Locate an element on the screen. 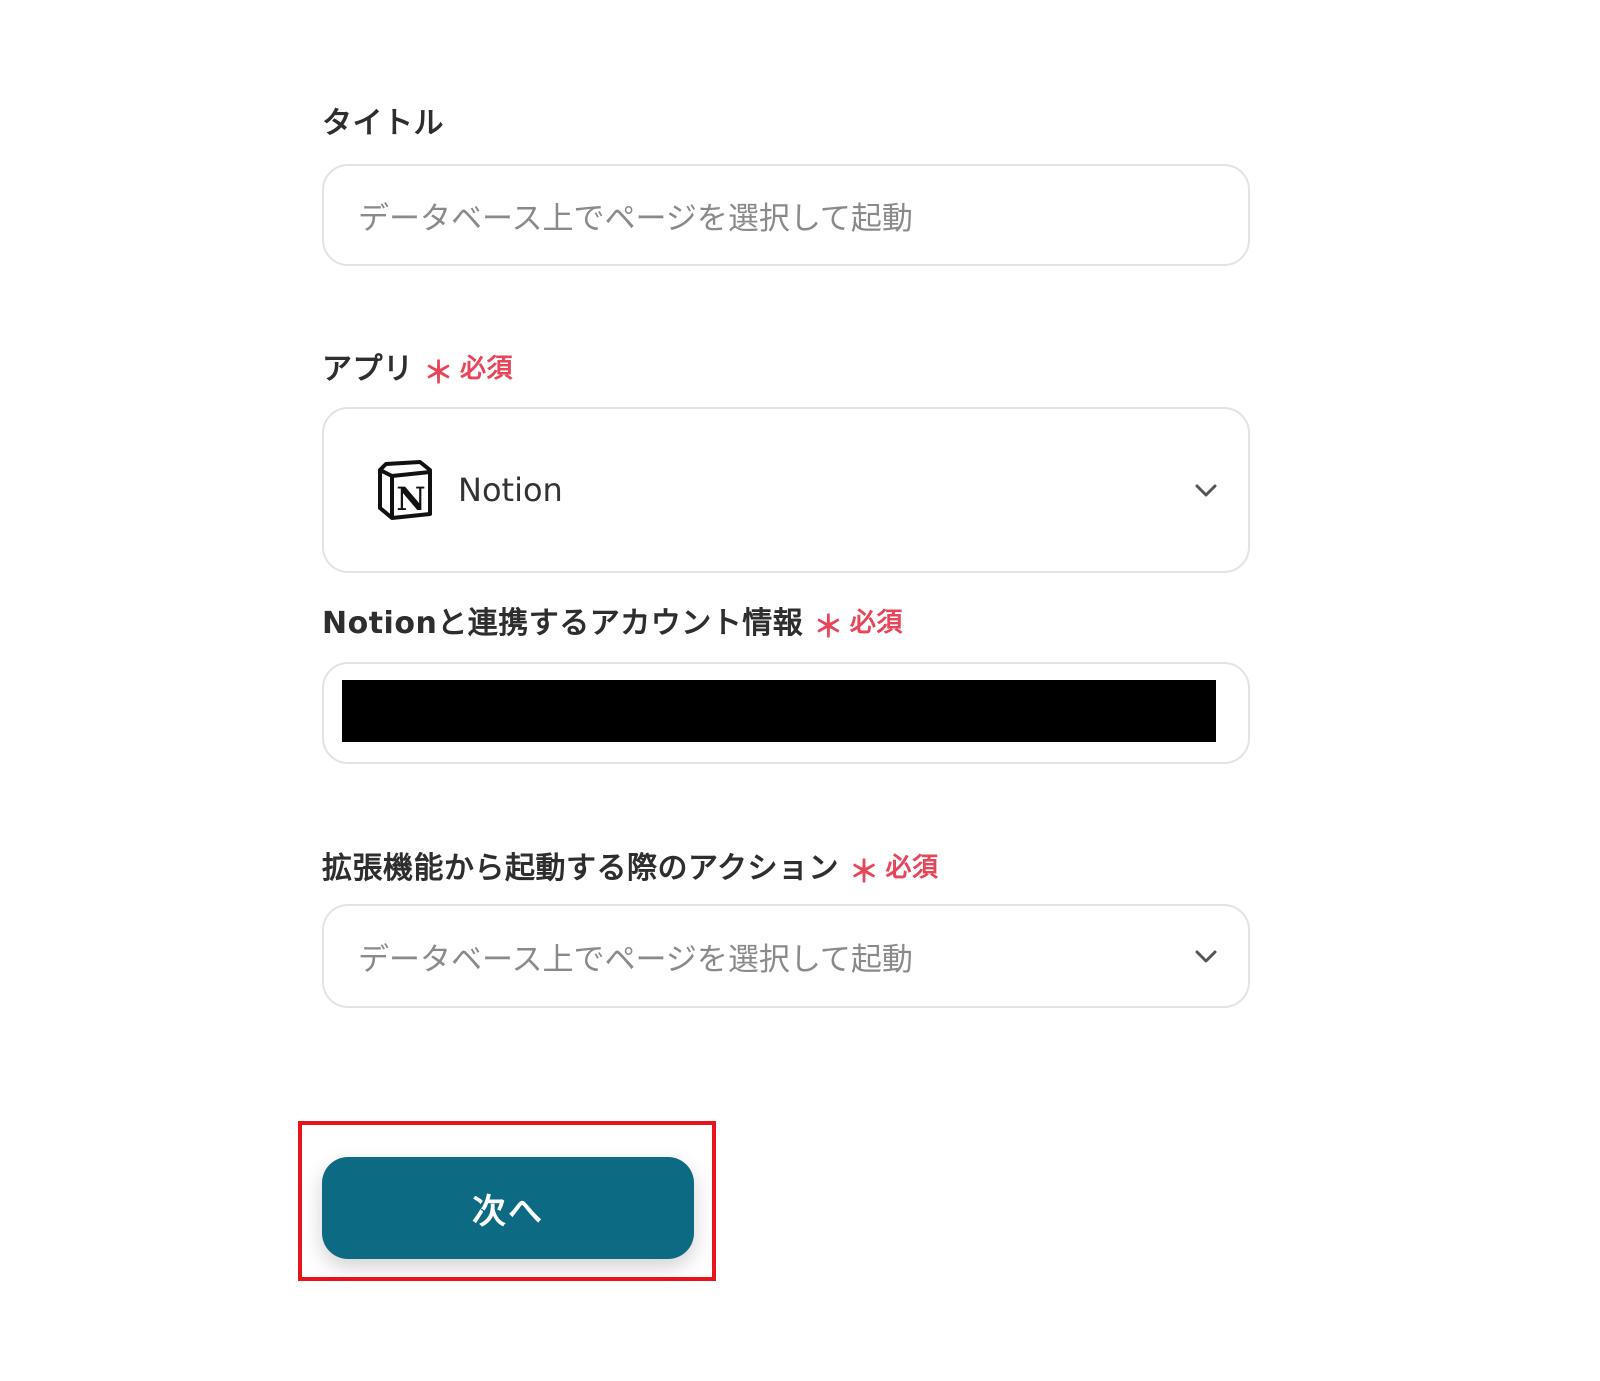 The image size is (1600, 1381). notion-logo-icon: N is located at coordinates (405, 490).